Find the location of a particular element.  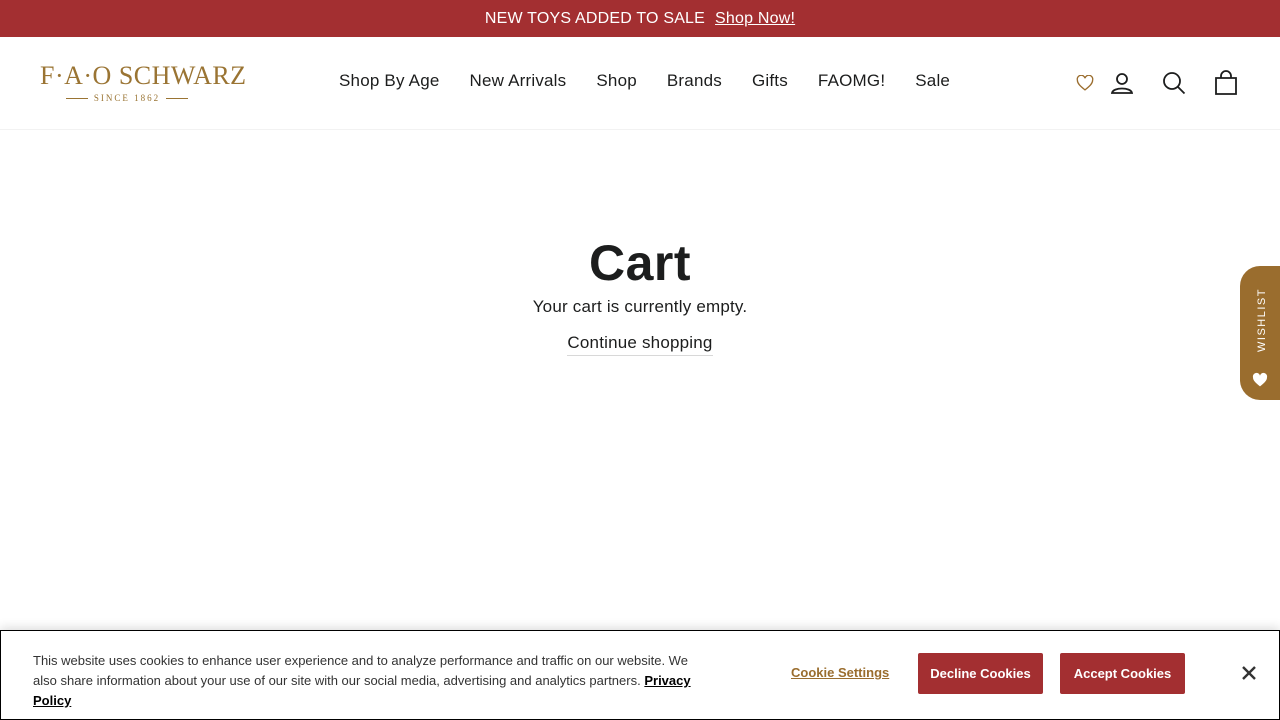

nav-shop: Shop is located at coordinates (616, 81).